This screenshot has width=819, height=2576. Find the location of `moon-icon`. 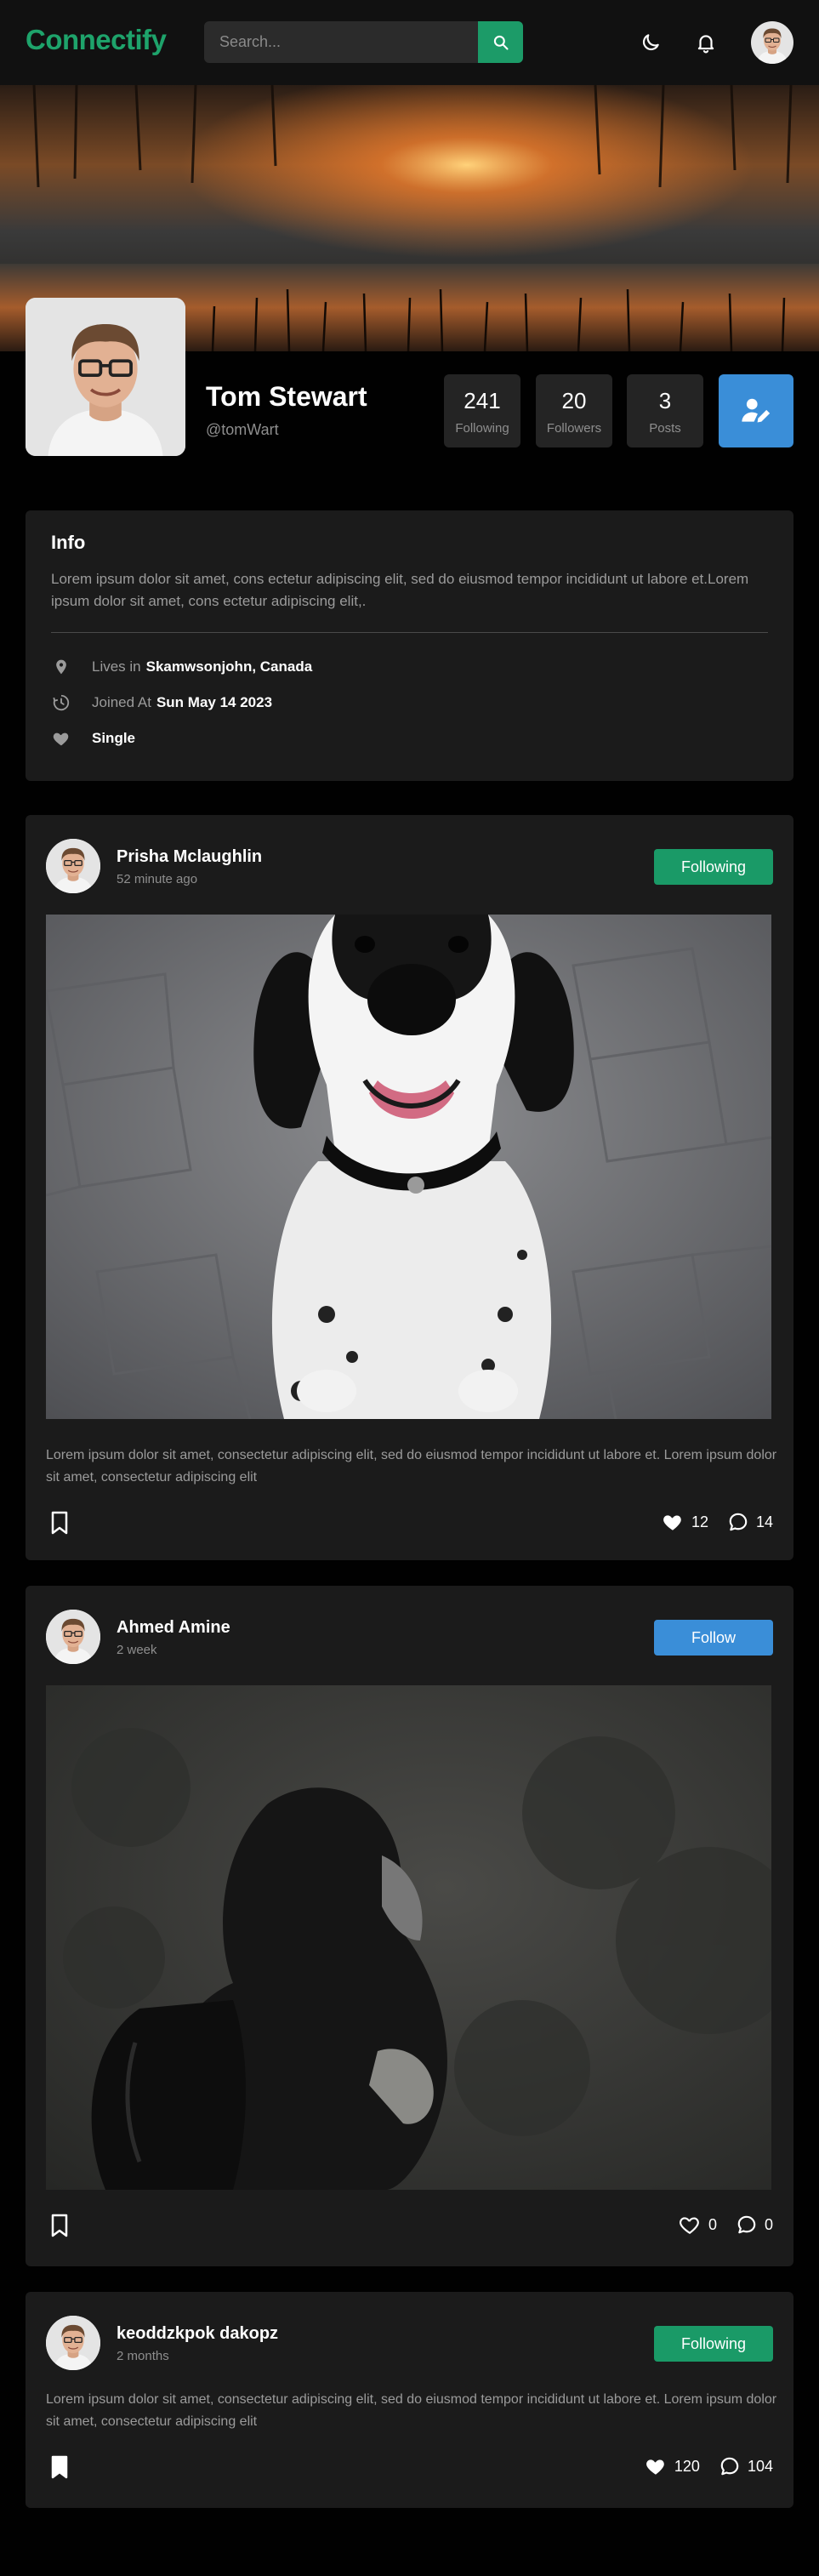

moon-icon is located at coordinates (650, 43).